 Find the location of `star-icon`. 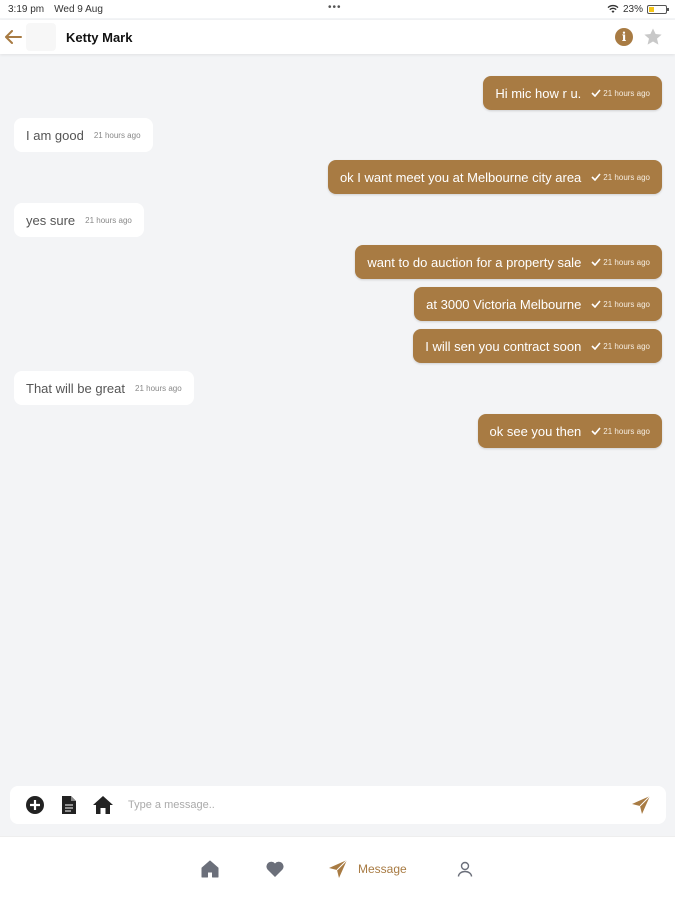

star-icon is located at coordinates (653, 36).